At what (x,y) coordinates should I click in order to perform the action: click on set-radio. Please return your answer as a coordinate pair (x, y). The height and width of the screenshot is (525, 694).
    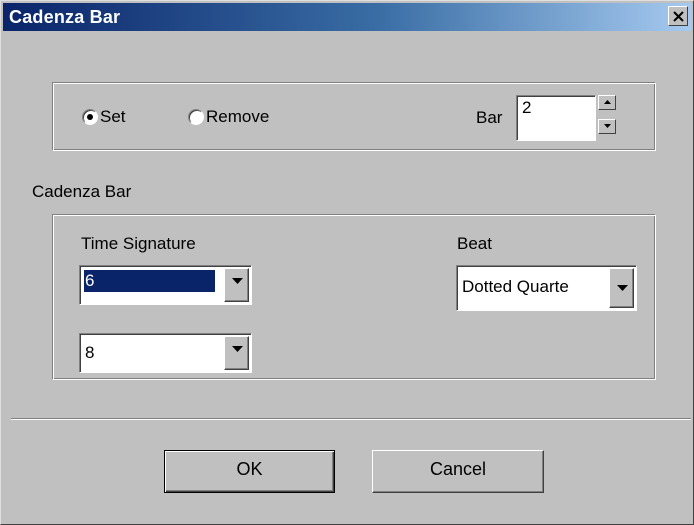
    Looking at the image, I should click on (90, 117).